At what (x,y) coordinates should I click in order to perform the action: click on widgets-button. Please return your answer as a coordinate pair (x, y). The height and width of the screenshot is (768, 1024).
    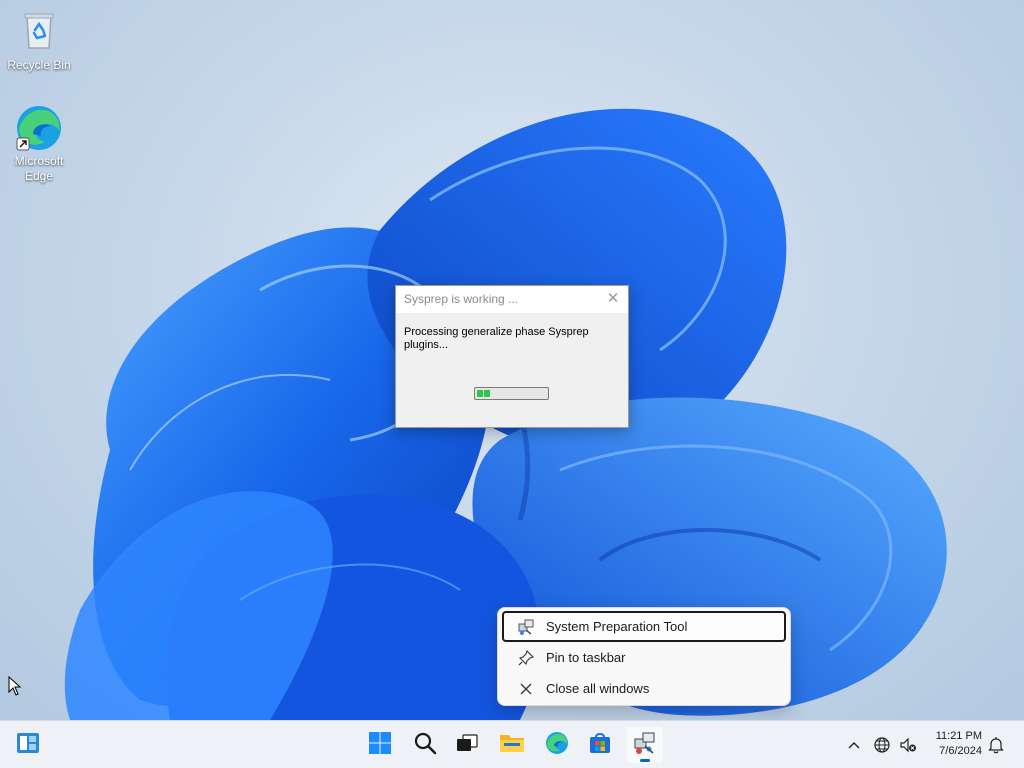
    Looking at the image, I should click on (28, 745).